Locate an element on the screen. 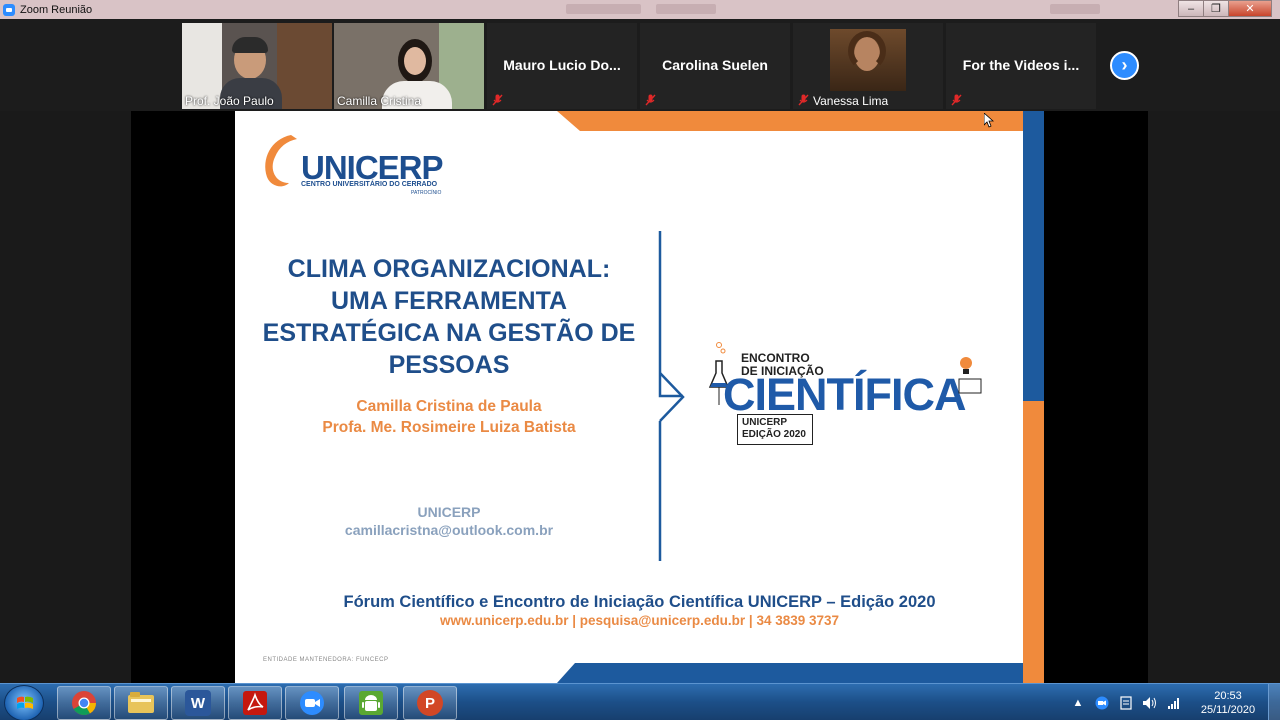  system-tray: ▲ 20:53 25/11/2020 is located at coordinates (1173, 702).